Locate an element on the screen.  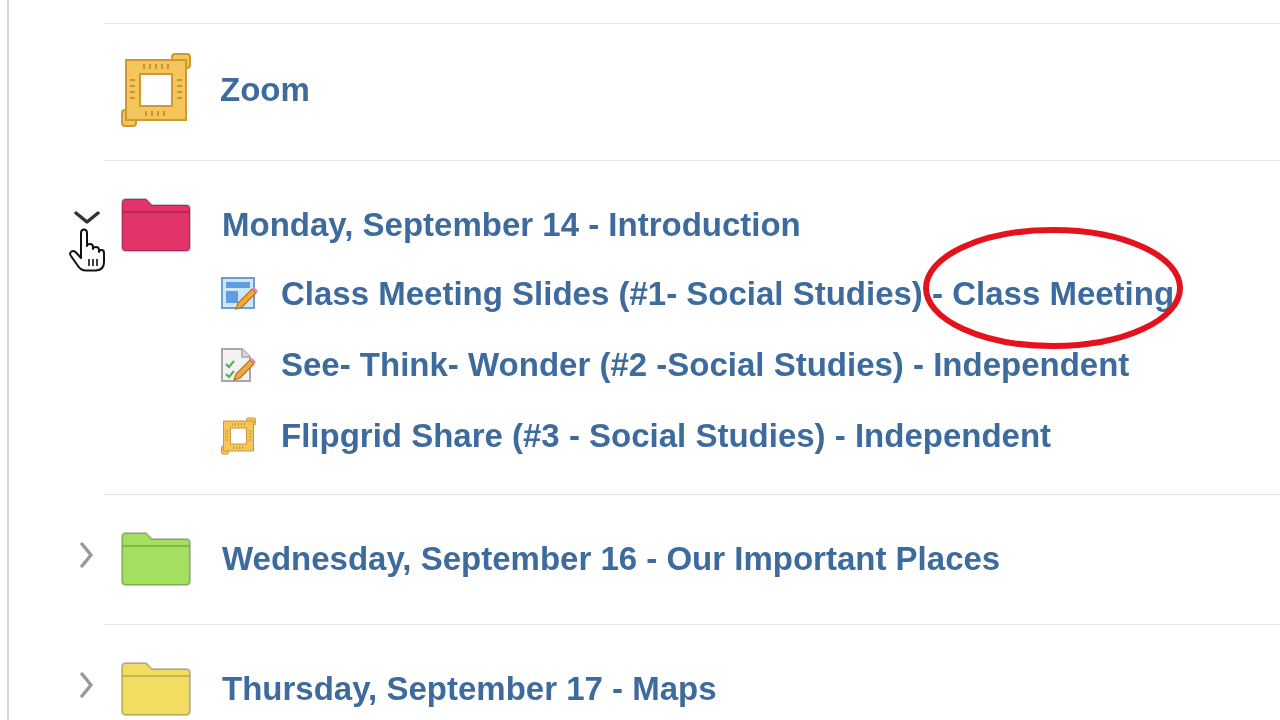
window-pencil-icon is located at coordinates (239, 293).